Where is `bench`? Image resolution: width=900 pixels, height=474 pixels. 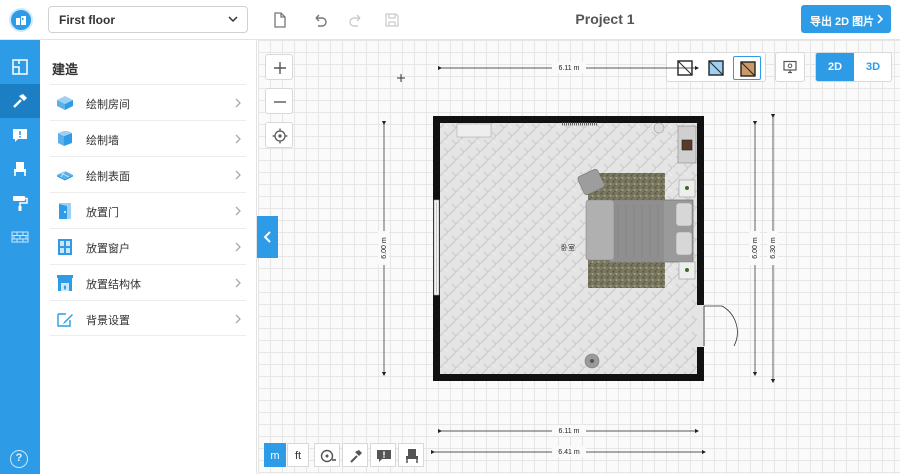
bench is located at coordinates (600, 230).